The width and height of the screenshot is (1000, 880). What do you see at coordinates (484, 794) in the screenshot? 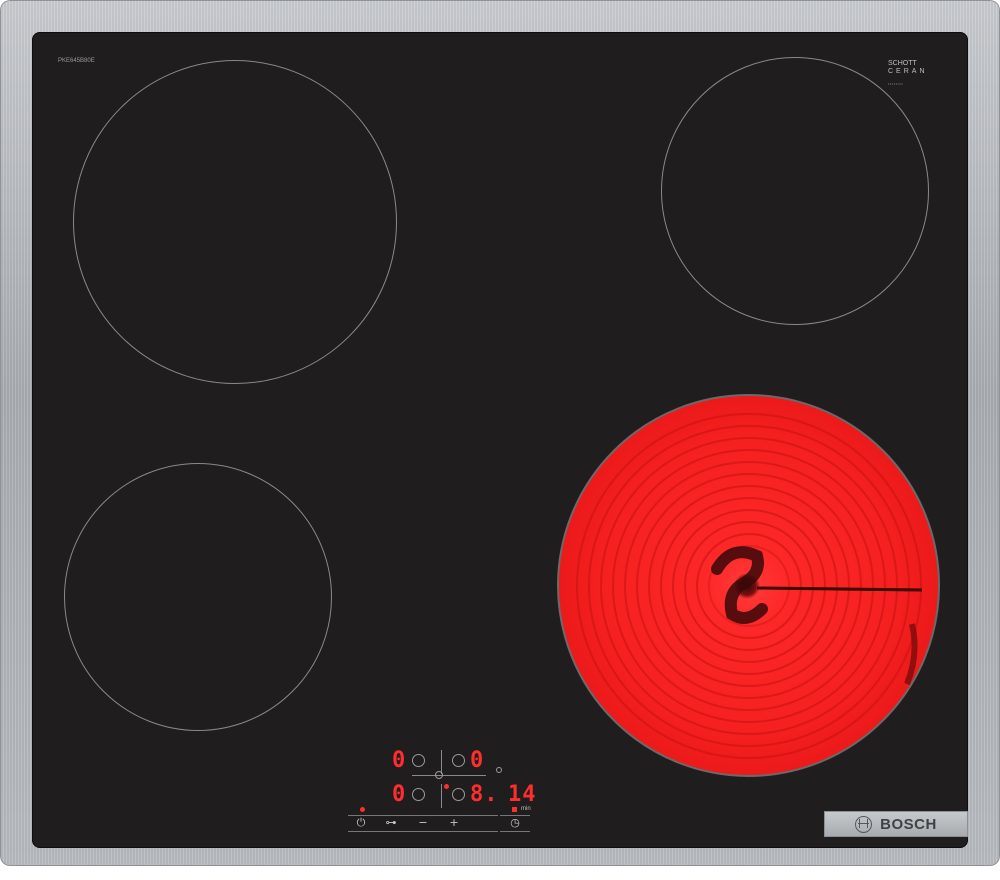
I see `display-front-right-level: 8.` at bounding box center [484, 794].